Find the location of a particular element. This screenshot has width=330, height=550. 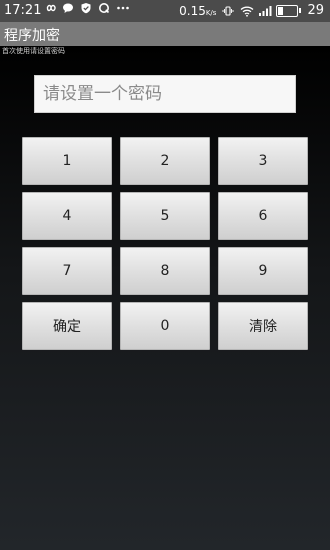

infinity-icon is located at coordinates (50, 8).